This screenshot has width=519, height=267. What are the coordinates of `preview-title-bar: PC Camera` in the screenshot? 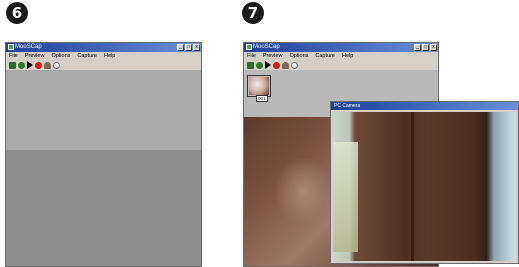 It's located at (424, 106).